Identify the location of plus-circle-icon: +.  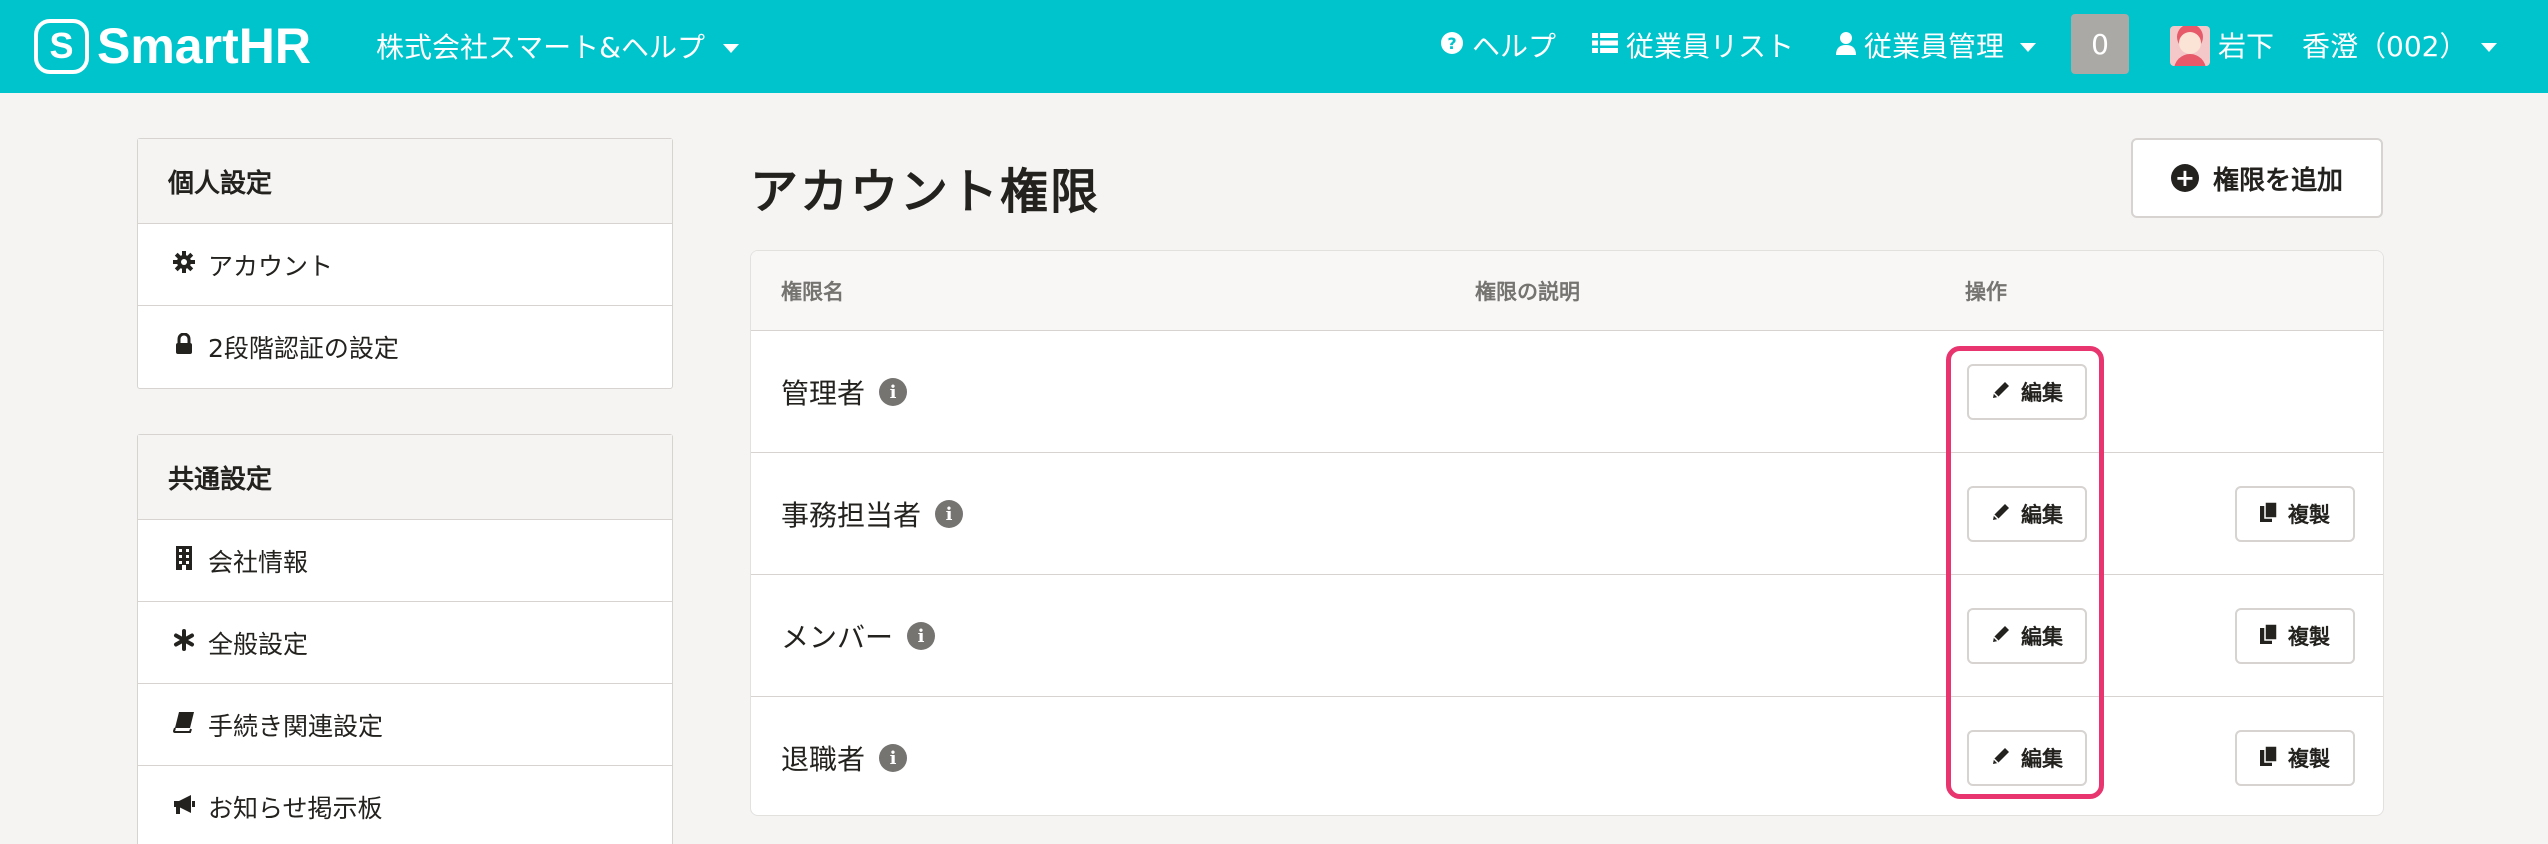
(2184, 178).